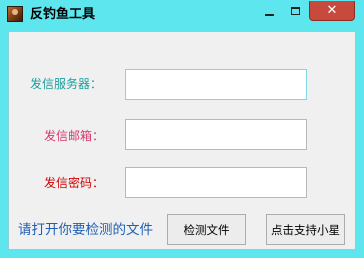 The image size is (364, 258). What do you see at coordinates (216, 182) in the screenshot?
I see `password-input` at bounding box center [216, 182].